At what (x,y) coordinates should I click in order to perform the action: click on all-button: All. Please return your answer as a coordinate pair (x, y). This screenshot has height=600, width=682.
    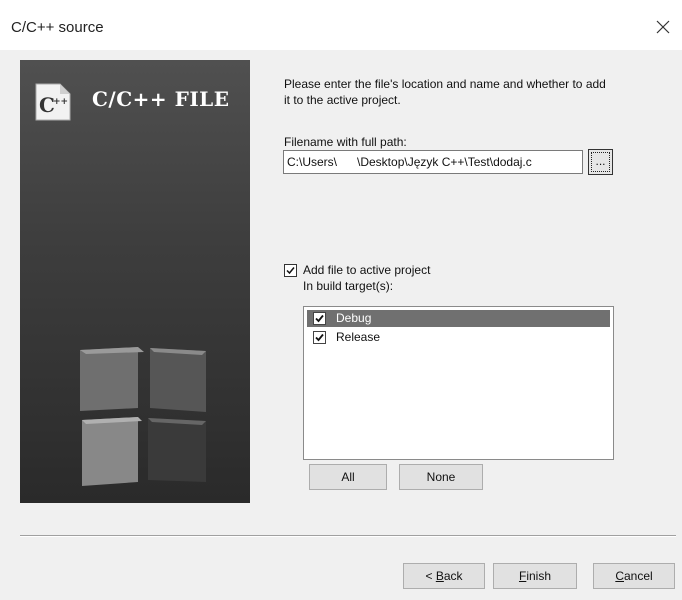
    Looking at the image, I should click on (348, 477).